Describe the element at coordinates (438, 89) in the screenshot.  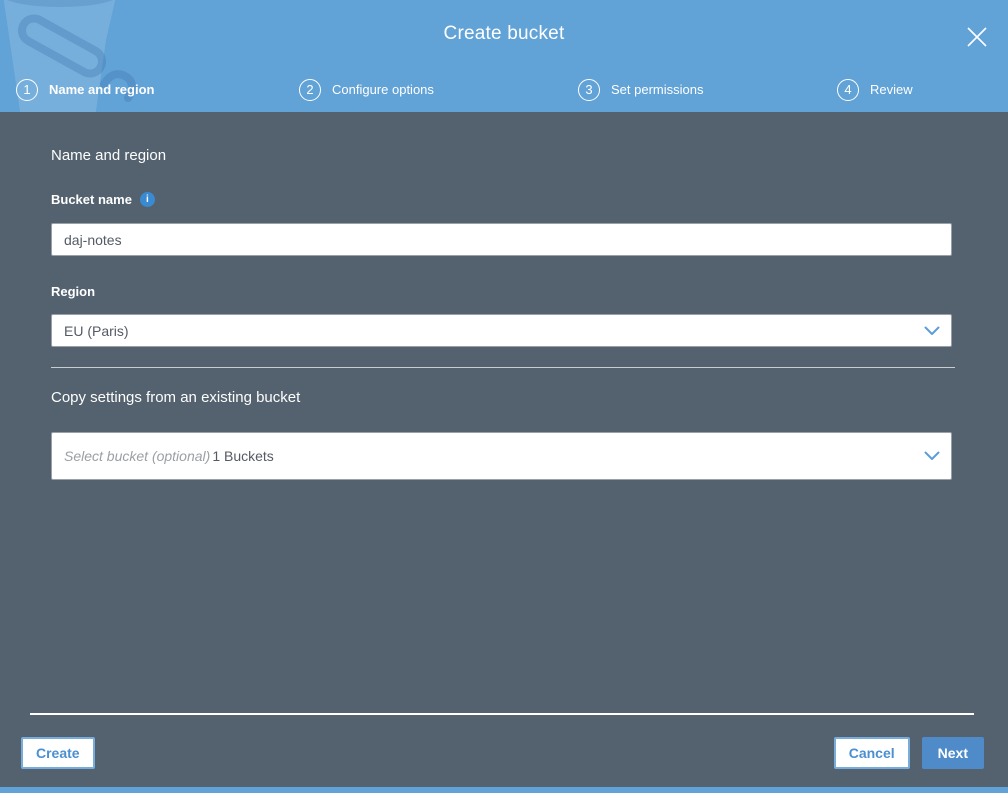
I see `step-configure-options: 2 Configure options` at that location.